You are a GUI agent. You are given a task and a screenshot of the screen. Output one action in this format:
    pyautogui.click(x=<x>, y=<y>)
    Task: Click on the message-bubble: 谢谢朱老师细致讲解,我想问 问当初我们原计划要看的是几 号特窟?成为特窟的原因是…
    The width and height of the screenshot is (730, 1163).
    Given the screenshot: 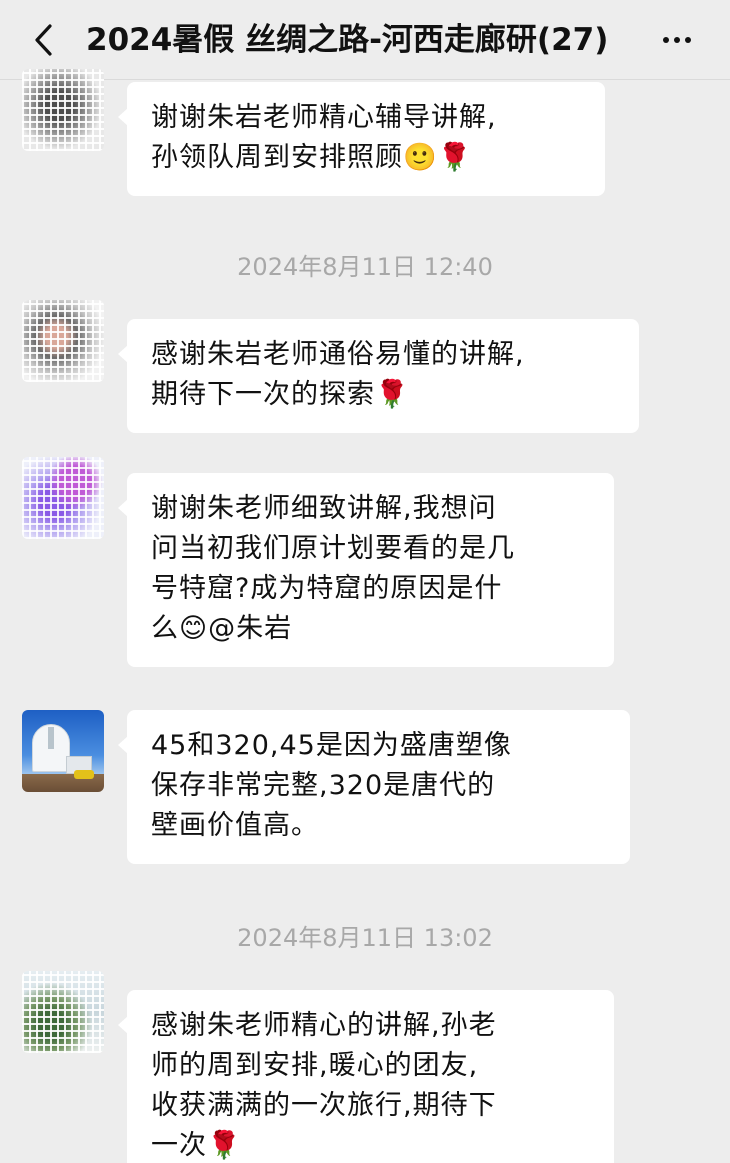 What is the action you would take?
    pyautogui.click(x=366, y=570)
    